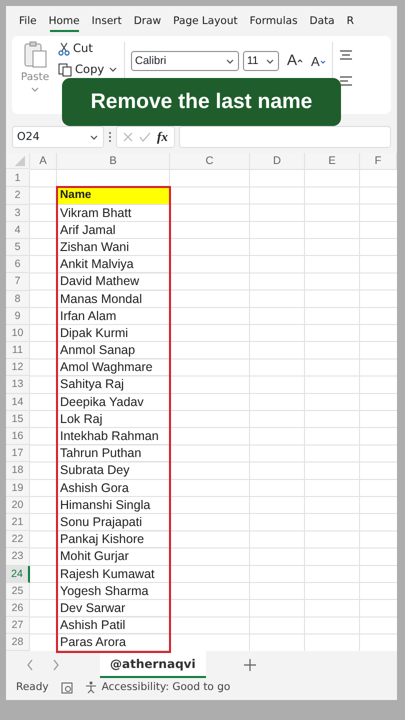 This screenshot has width=405, height=720. I want to click on row-header: 13, so click(18, 385).